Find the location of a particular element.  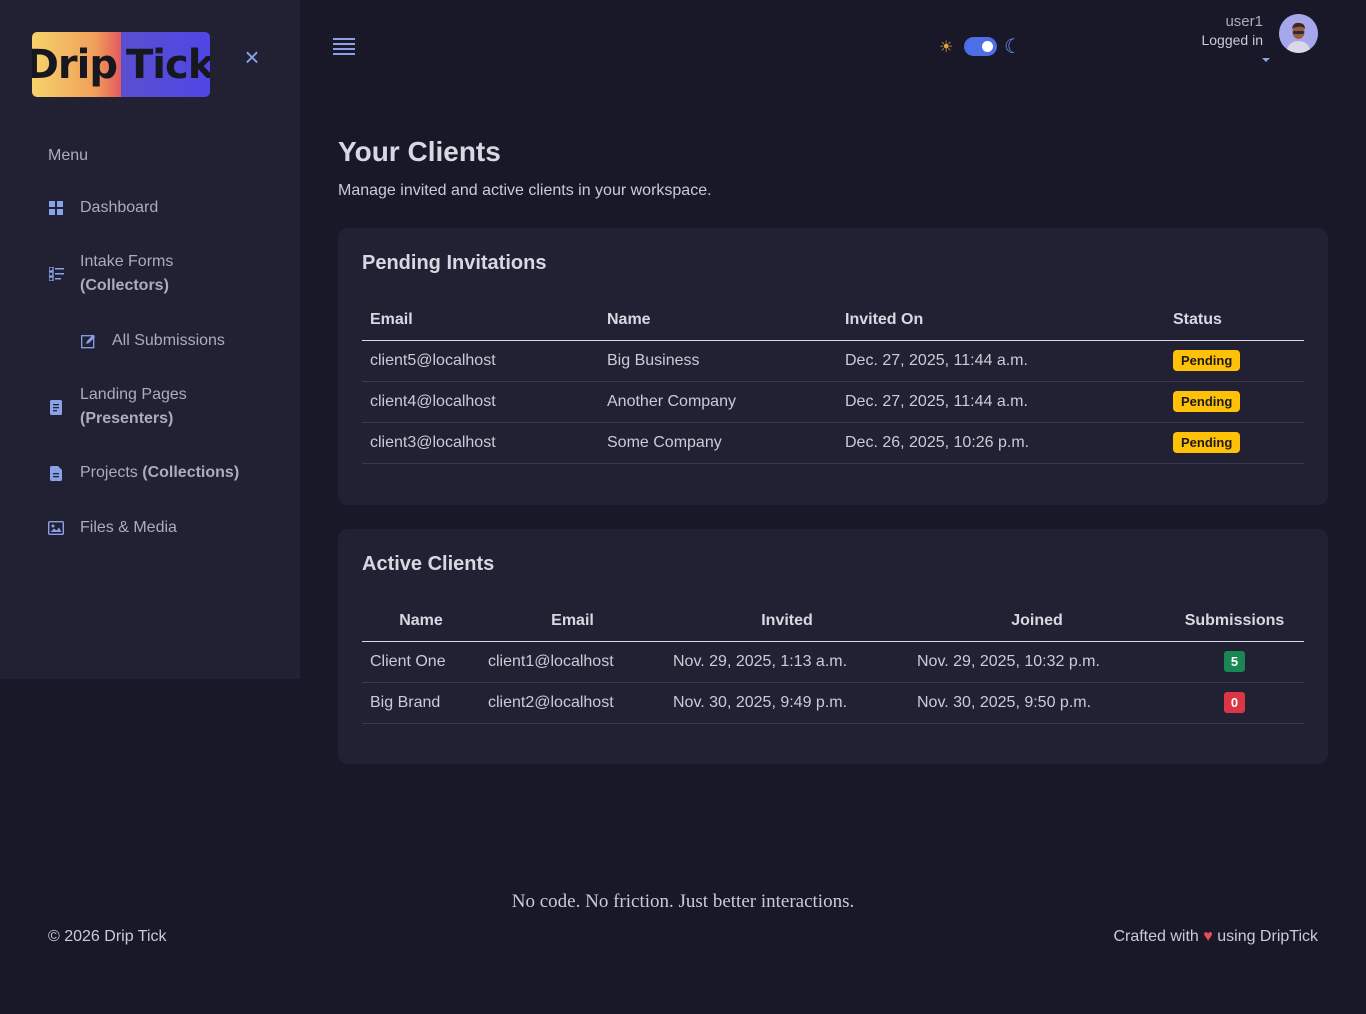

user-status: Logged in is located at coordinates (1232, 40).